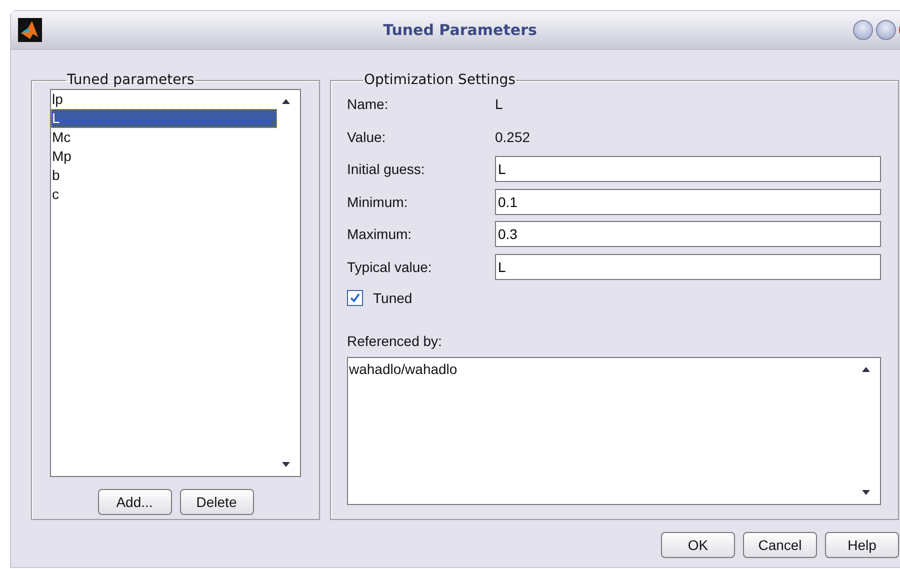  I want to click on panel-button: Delete, so click(217, 502).